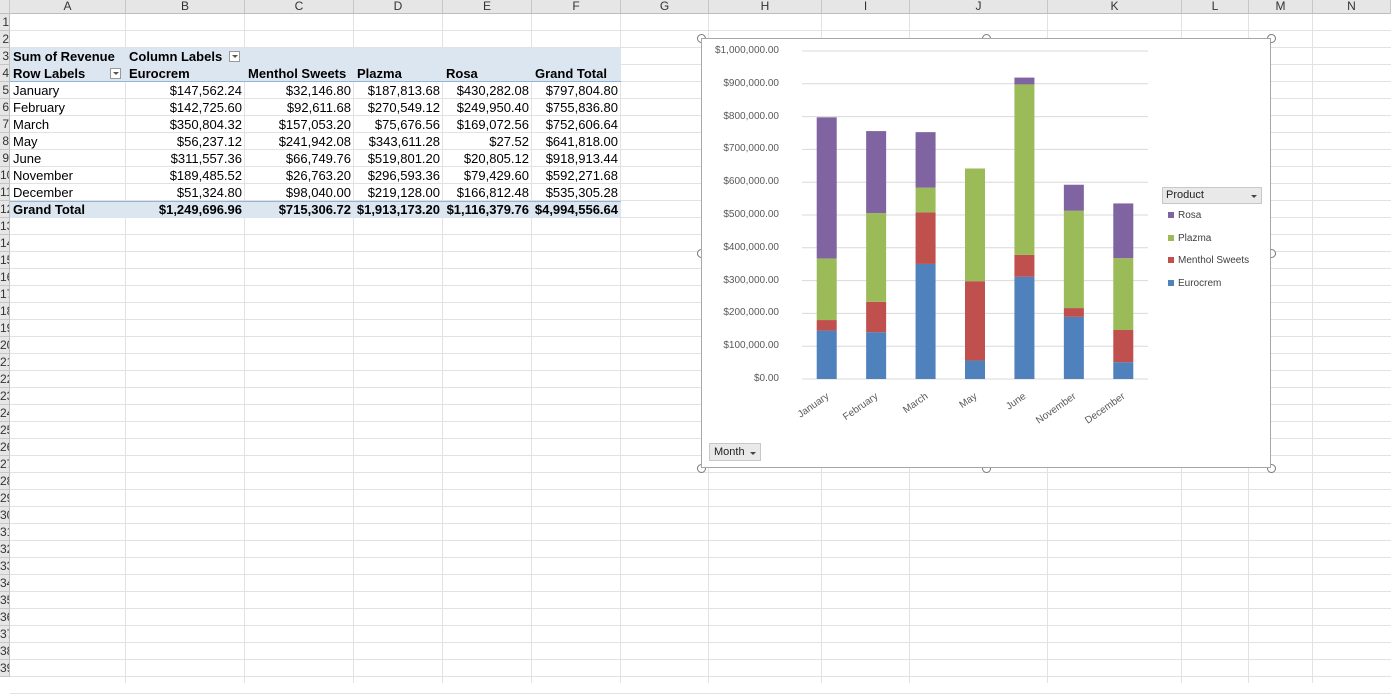 Image resolution: width=1391 pixels, height=694 pixels. Describe the element at coordinates (576, 124) in the screenshot. I see `pivot-value-cell: $752,606.64` at that location.